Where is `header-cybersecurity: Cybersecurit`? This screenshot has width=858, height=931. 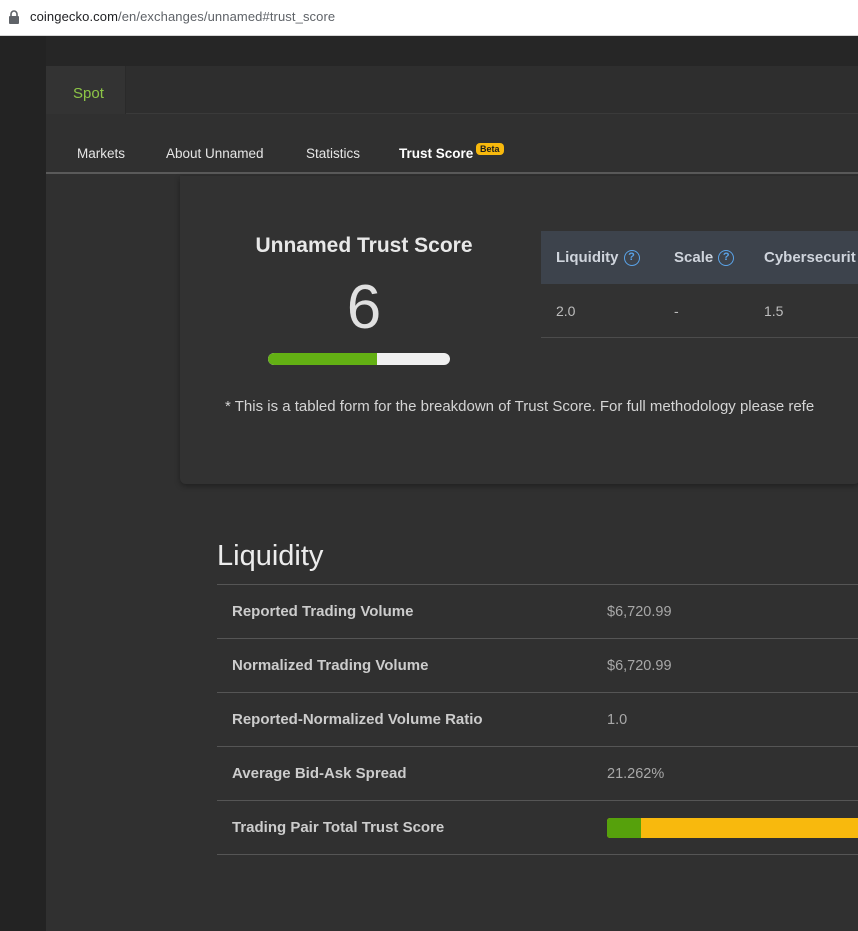 header-cybersecurity: Cybersecurit is located at coordinates (810, 257).